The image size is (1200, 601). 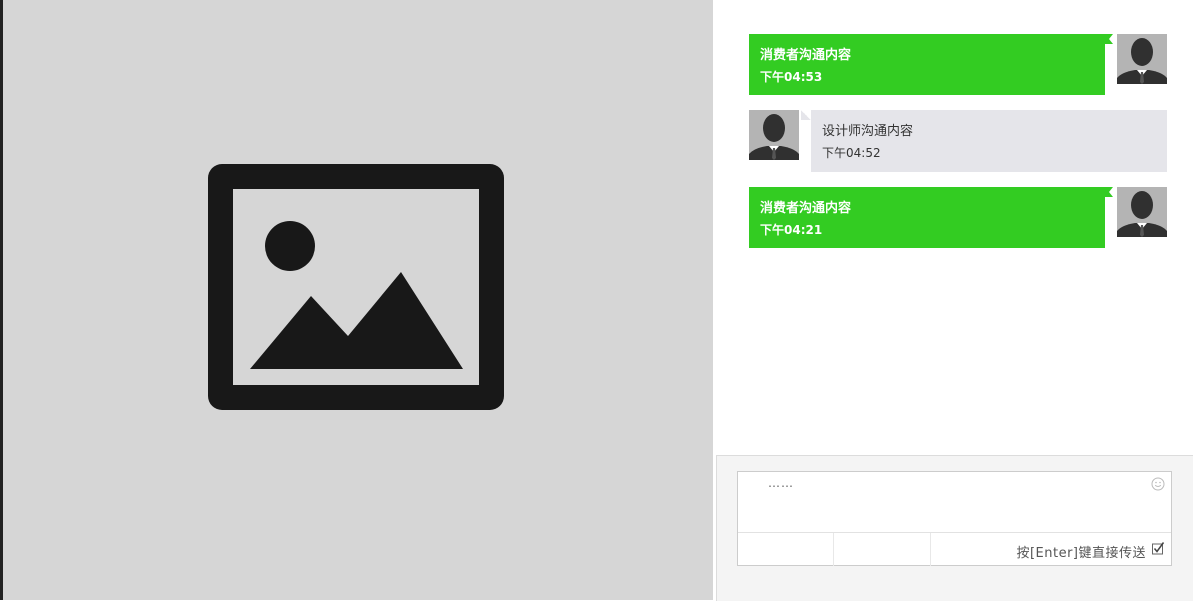 I want to click on chat-message-designer: 设计师沟通内容 下午04:52, so click(x=958, y=141).